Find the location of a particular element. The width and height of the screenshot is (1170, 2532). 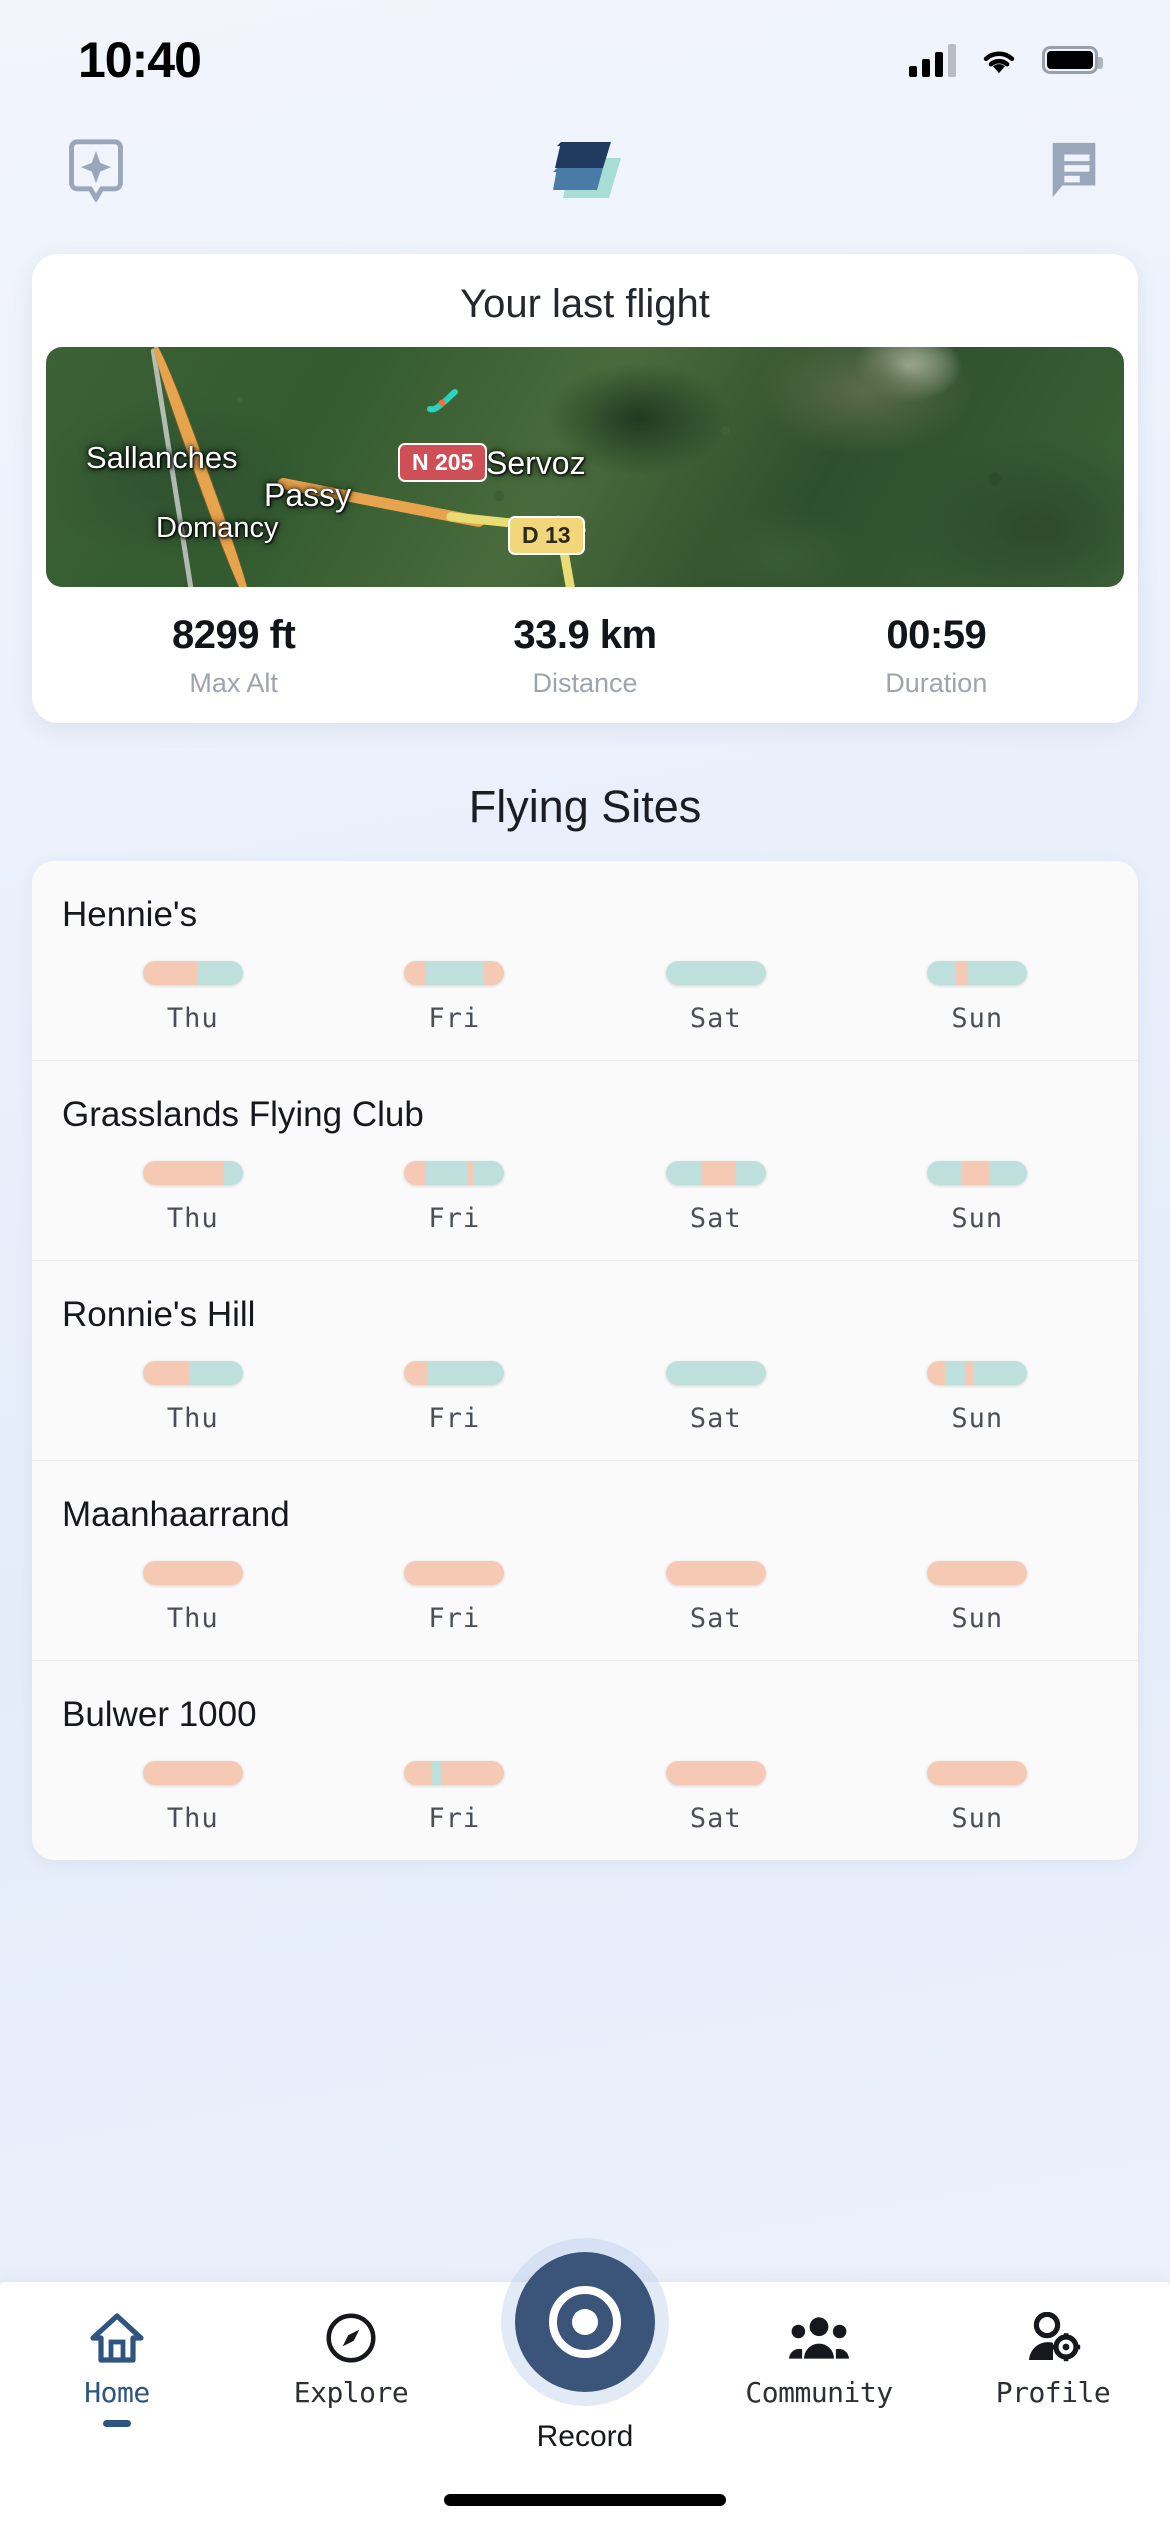

stat-value: 33.9 km is located at coordinates (585, 635).